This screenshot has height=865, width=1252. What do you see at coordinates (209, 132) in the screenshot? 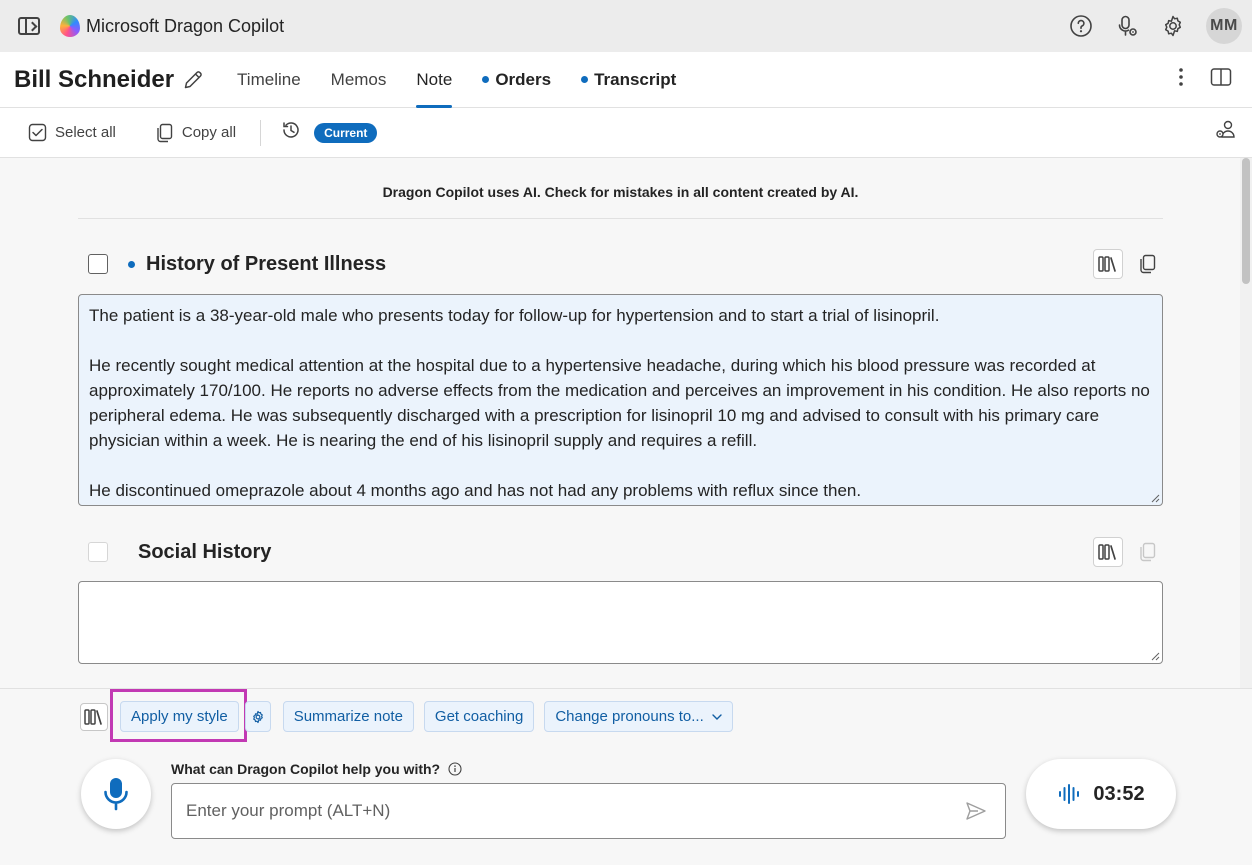
I see `copy-all-label: Copy all` at bounding box center [209, 132].